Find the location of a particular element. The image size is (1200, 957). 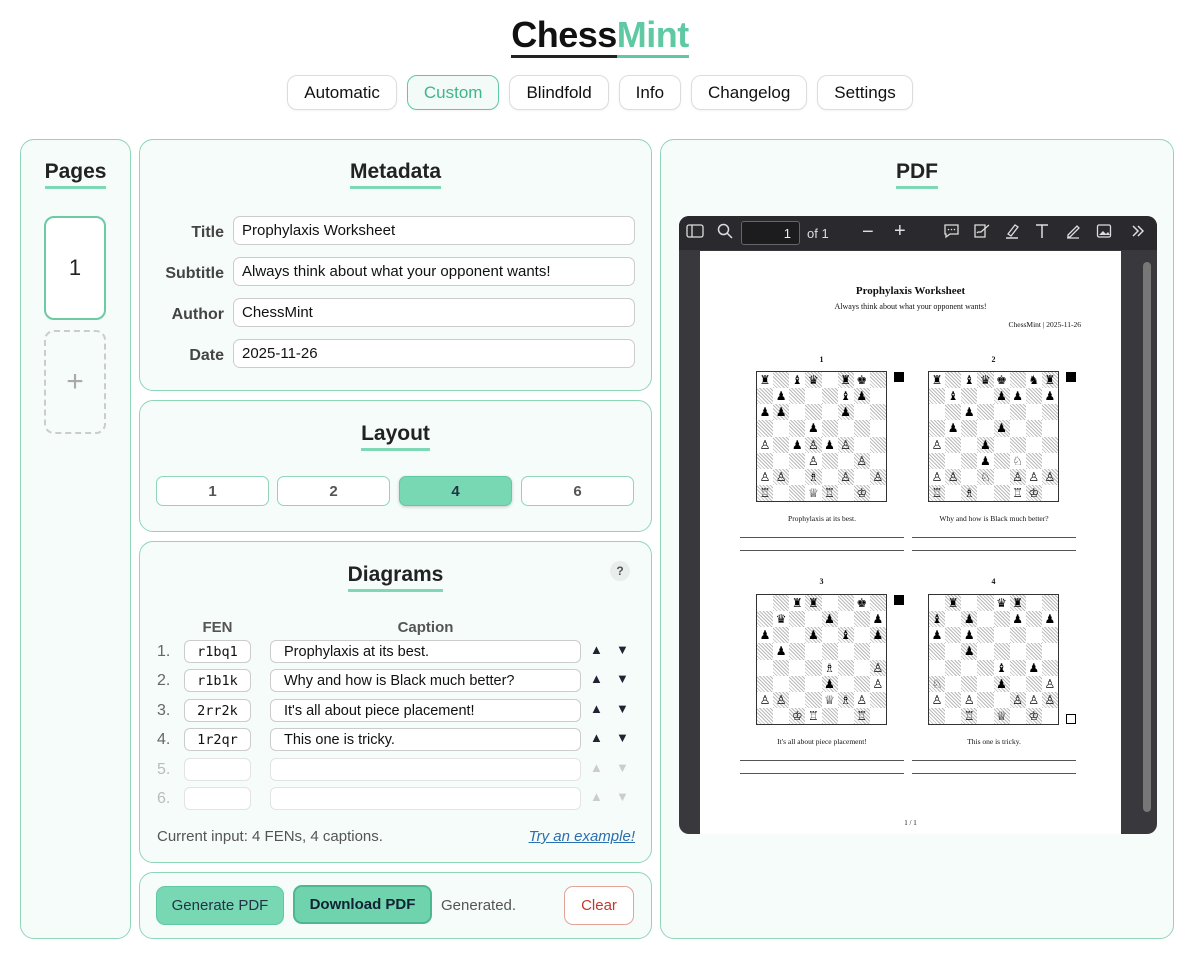

layout-option-6: 6 is located at coordinates (577, 491).